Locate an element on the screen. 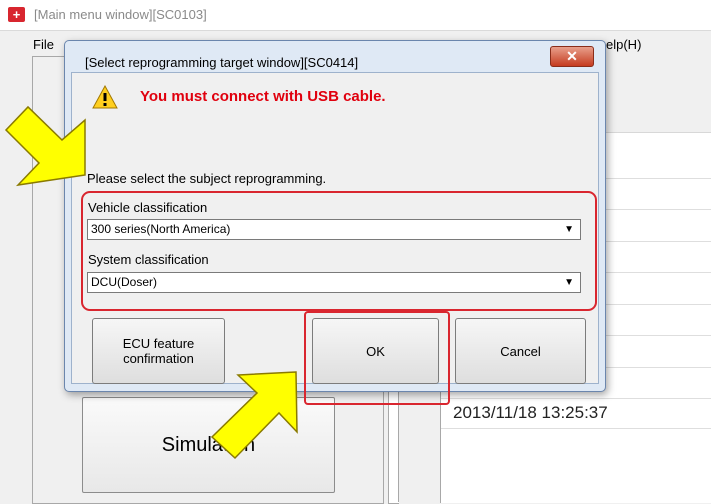 Image resolution: width=711 pixels, height=504 pixels. simulation-button: Simulation is located at coordinates (208, 445).